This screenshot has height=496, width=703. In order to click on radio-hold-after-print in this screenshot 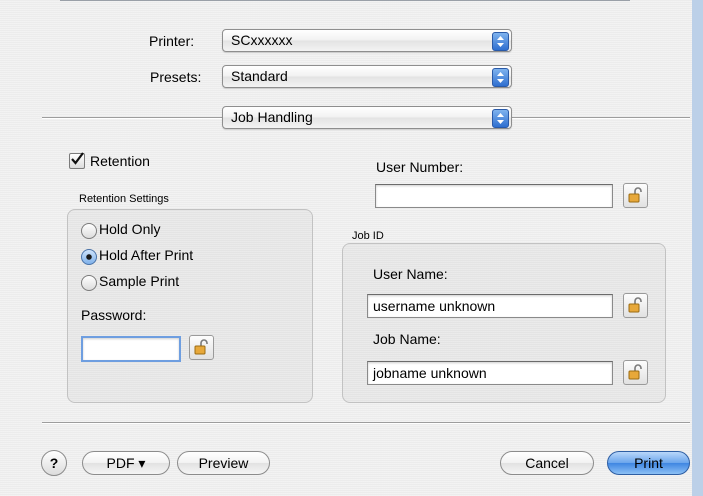, I will do `click(89, 257)`.